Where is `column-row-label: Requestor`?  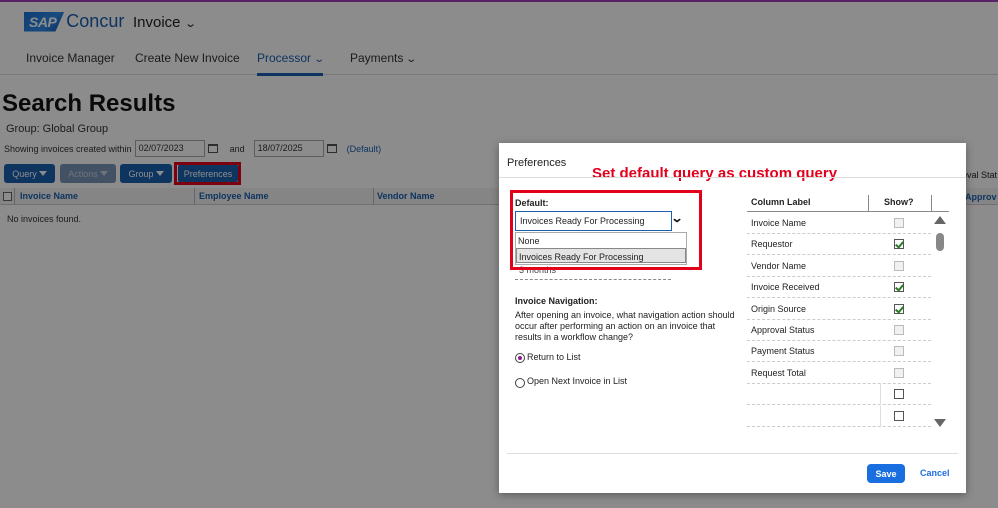 column-row-label: Requestor is located at coordinates (772, 244).